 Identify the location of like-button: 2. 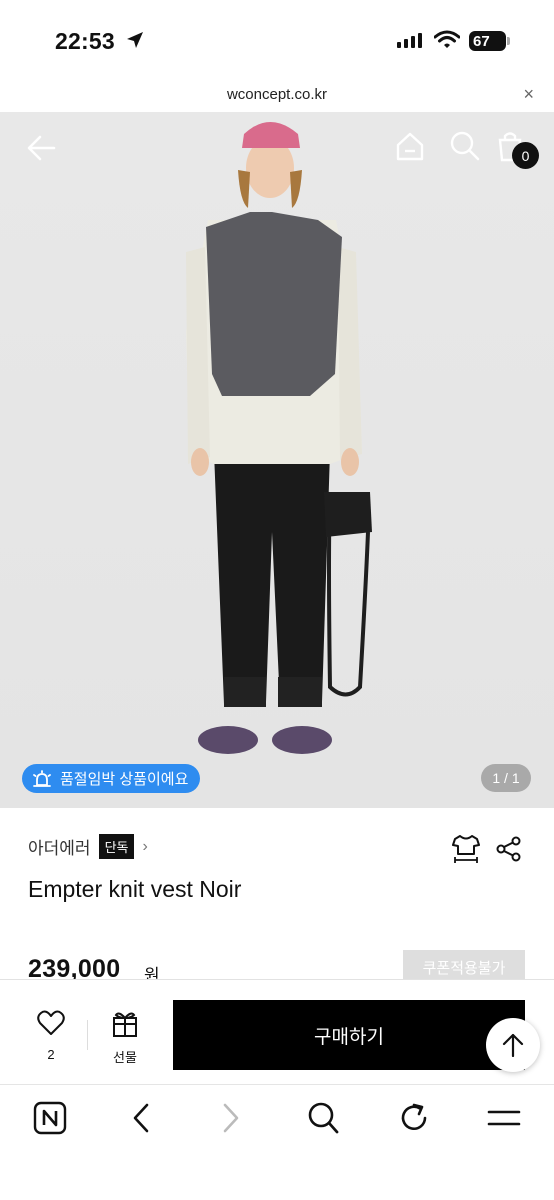
(51, 1036).